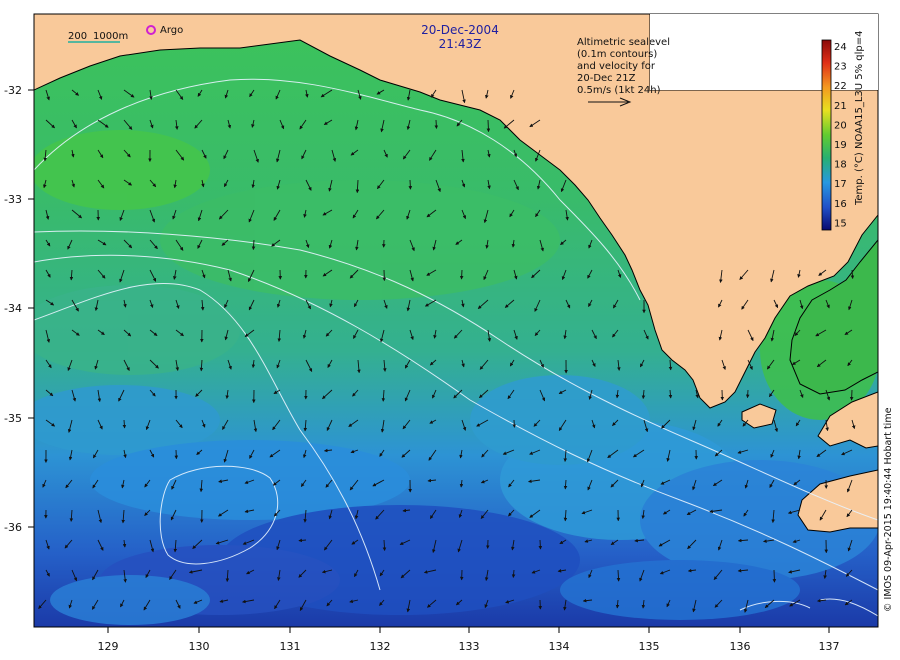 The width and height of the screenshot is (900, 660). I want to click on colorbar-tick-label: 24, so click(840, 47).